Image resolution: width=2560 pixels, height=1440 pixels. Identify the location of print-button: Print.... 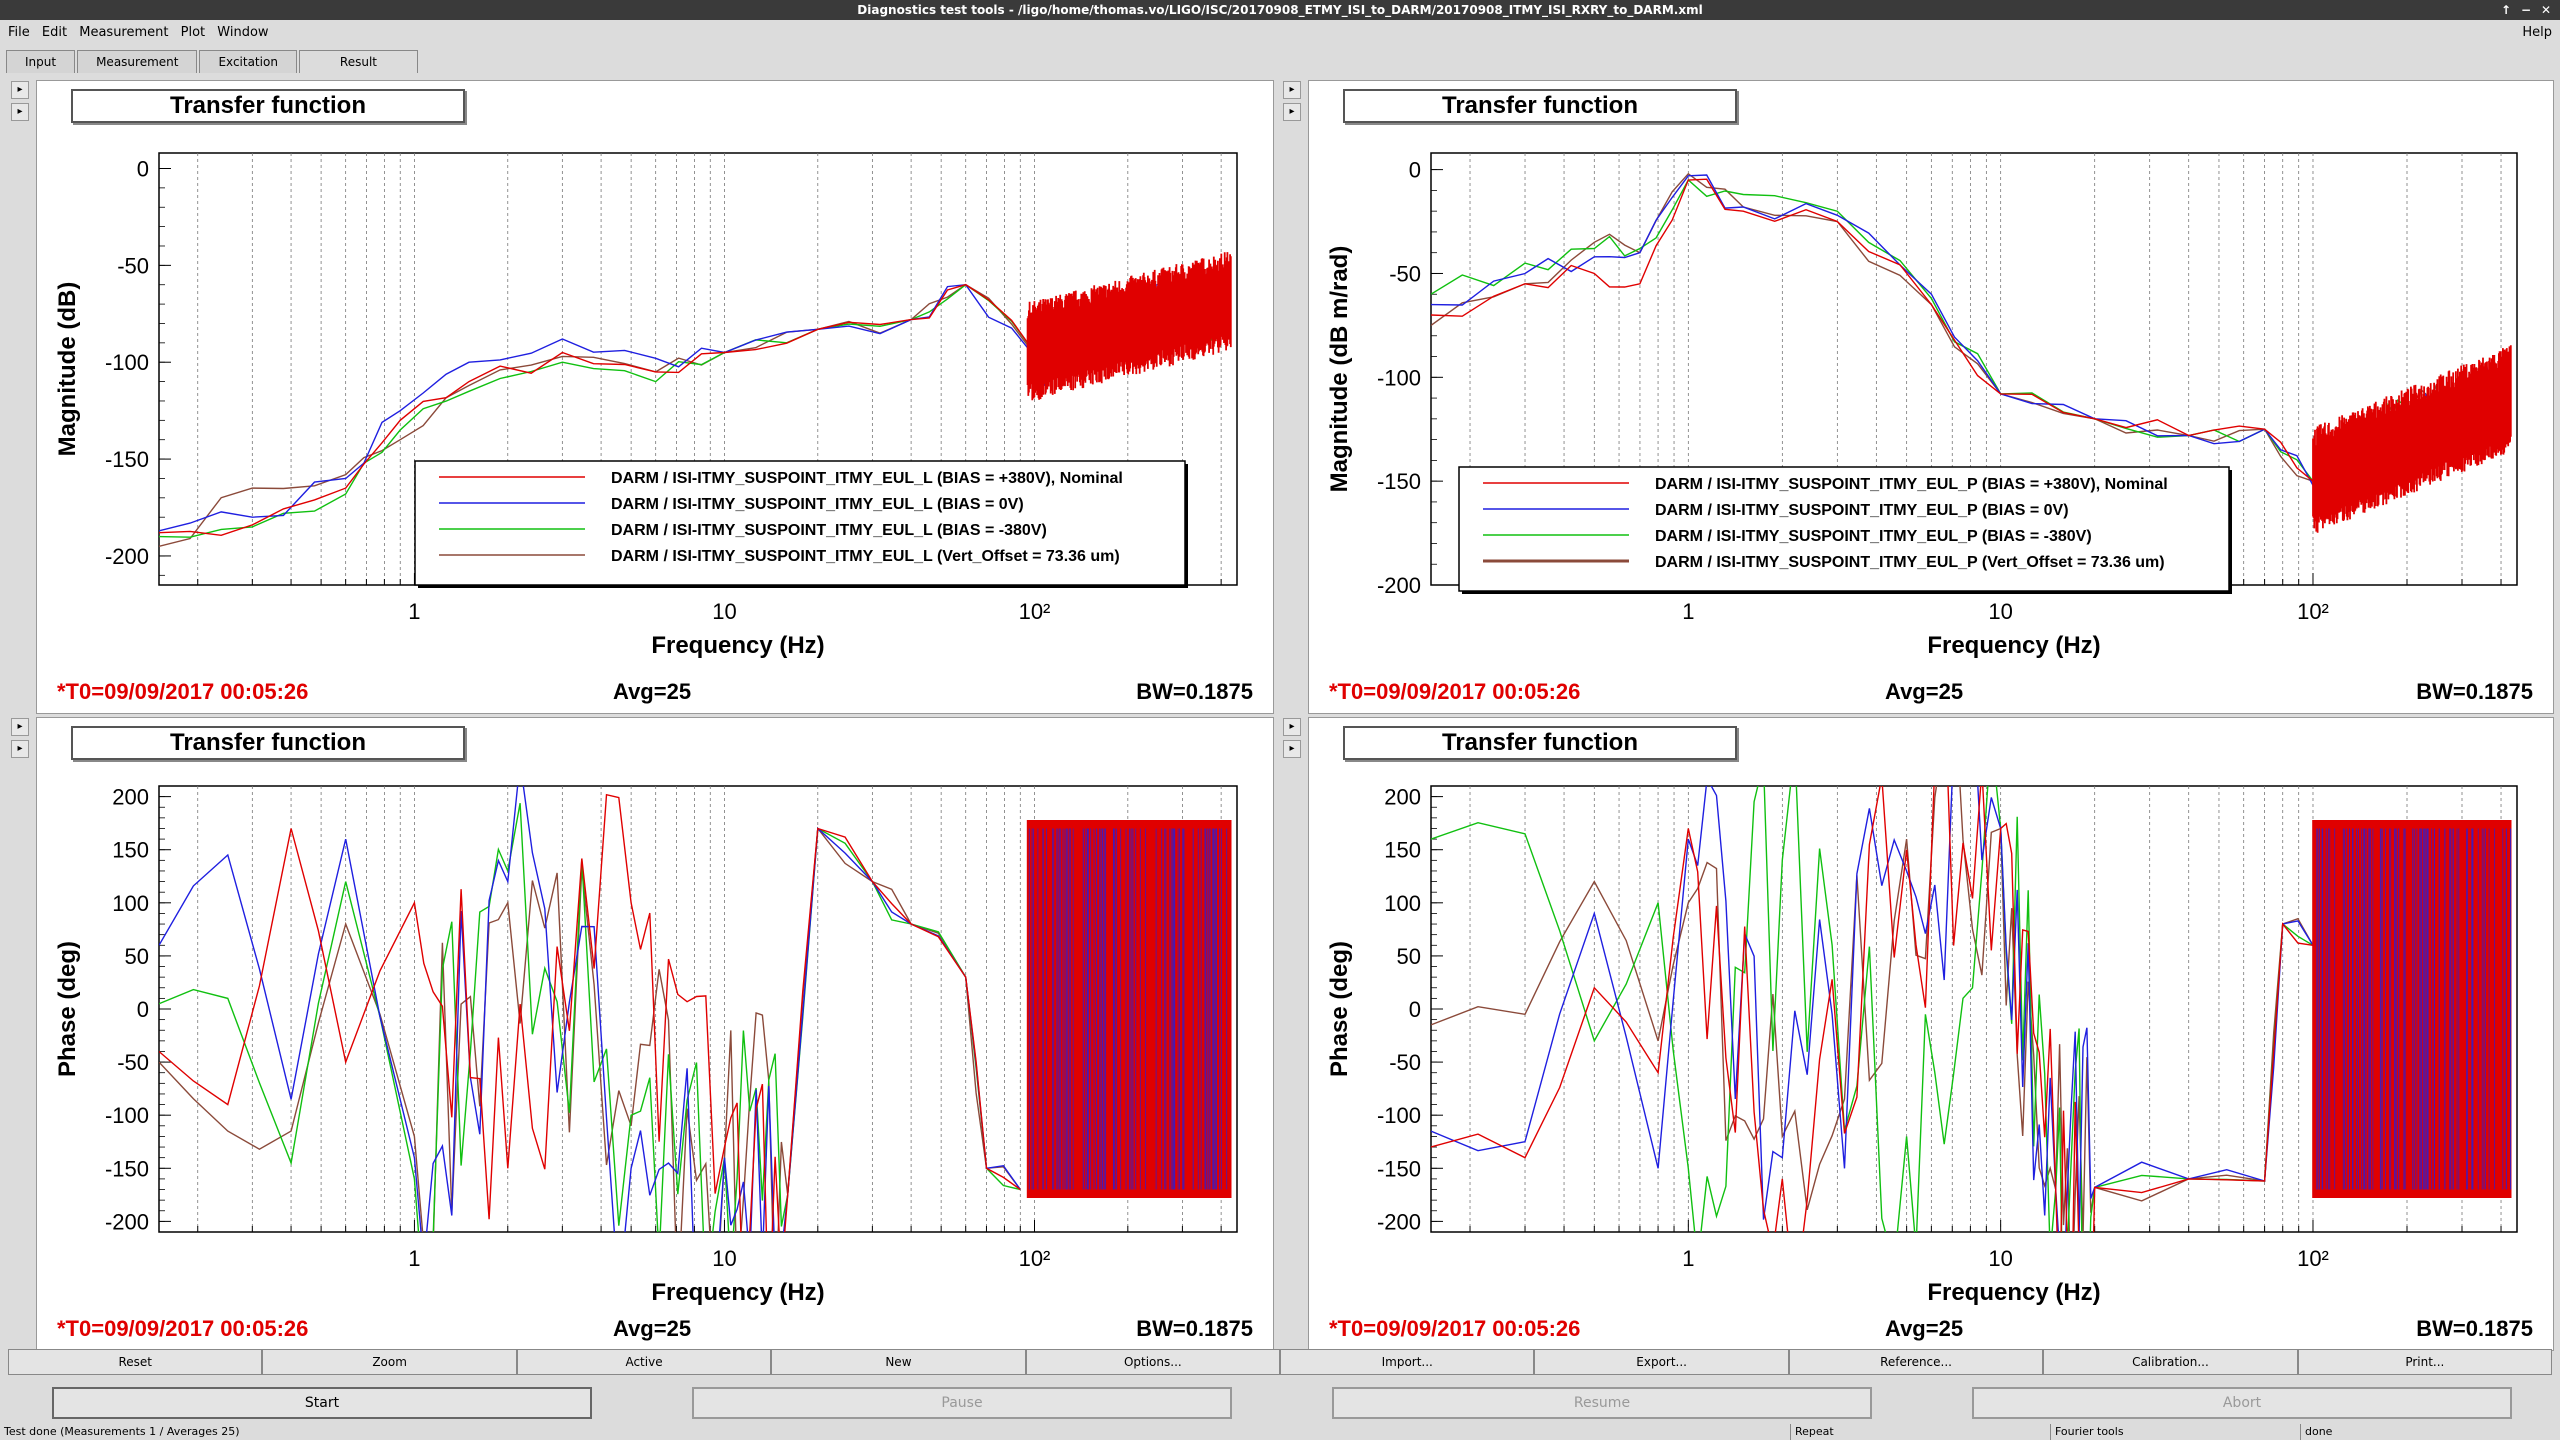
(2425, 1362).